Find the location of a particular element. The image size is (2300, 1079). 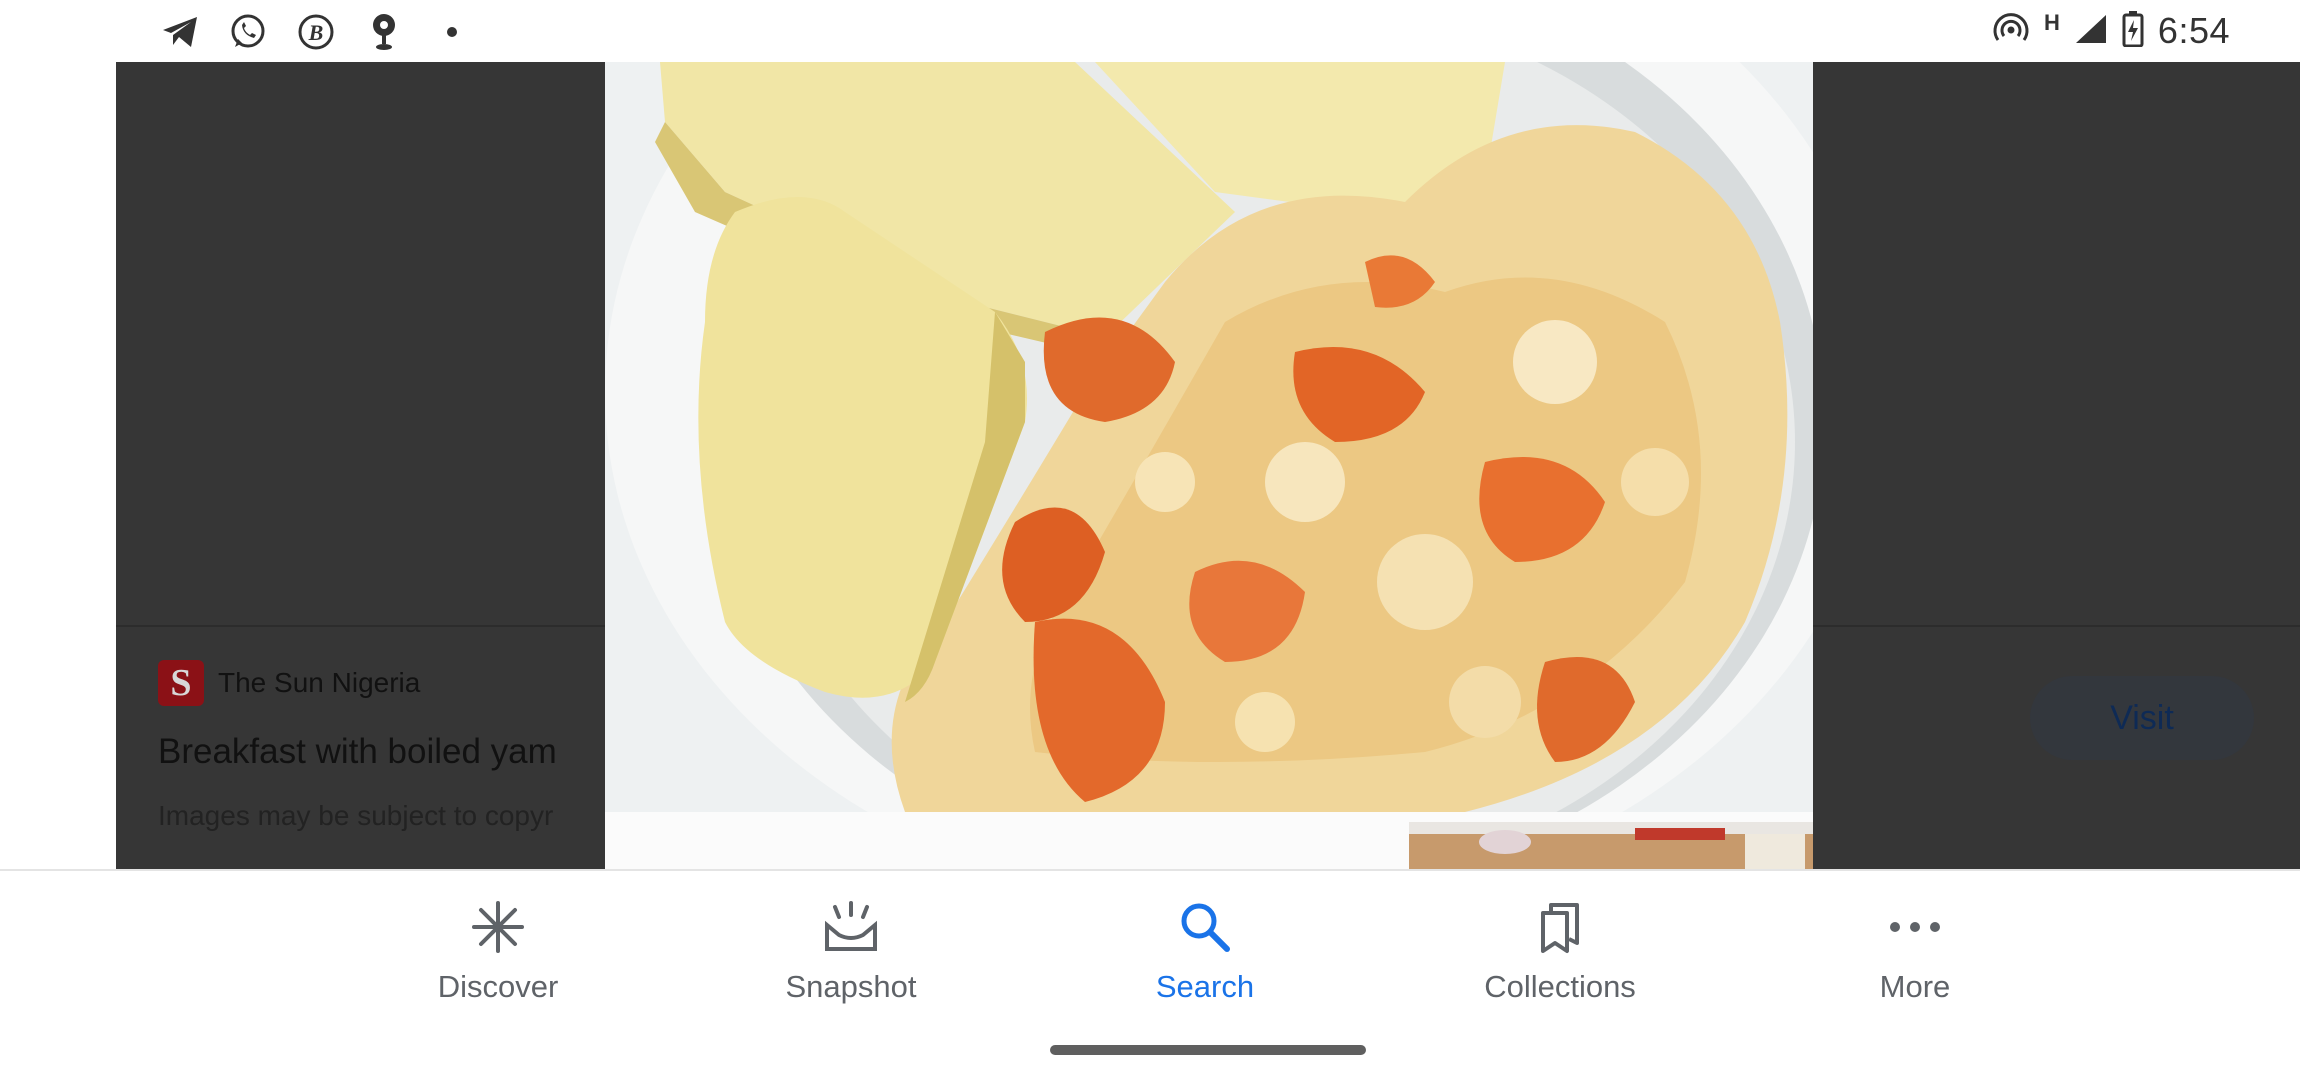

nav-label: Search is located at coordinates (1205, 986).